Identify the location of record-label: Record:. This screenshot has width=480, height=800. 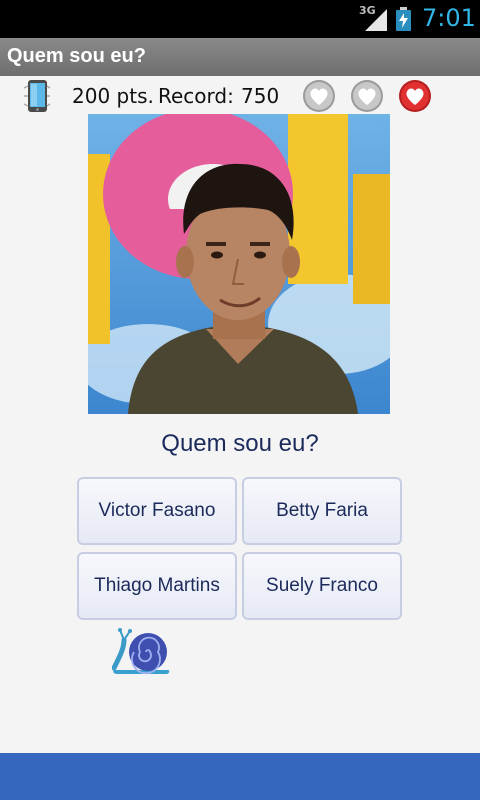
(196, 96).